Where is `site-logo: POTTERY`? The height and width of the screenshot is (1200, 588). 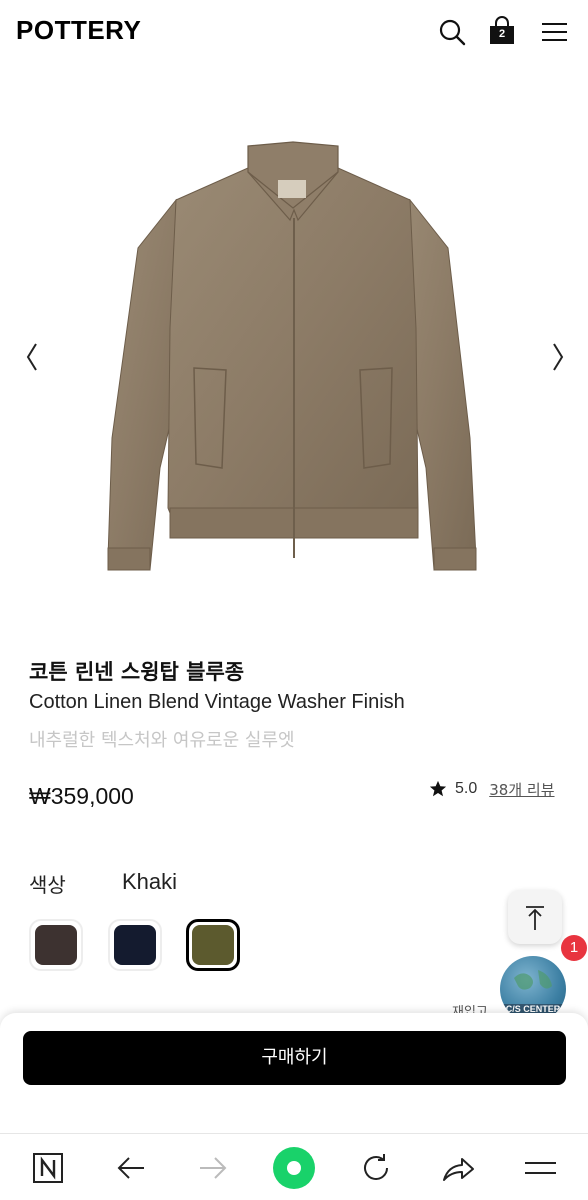
site-logo: POTTERY is located at coordinates (78, 30).